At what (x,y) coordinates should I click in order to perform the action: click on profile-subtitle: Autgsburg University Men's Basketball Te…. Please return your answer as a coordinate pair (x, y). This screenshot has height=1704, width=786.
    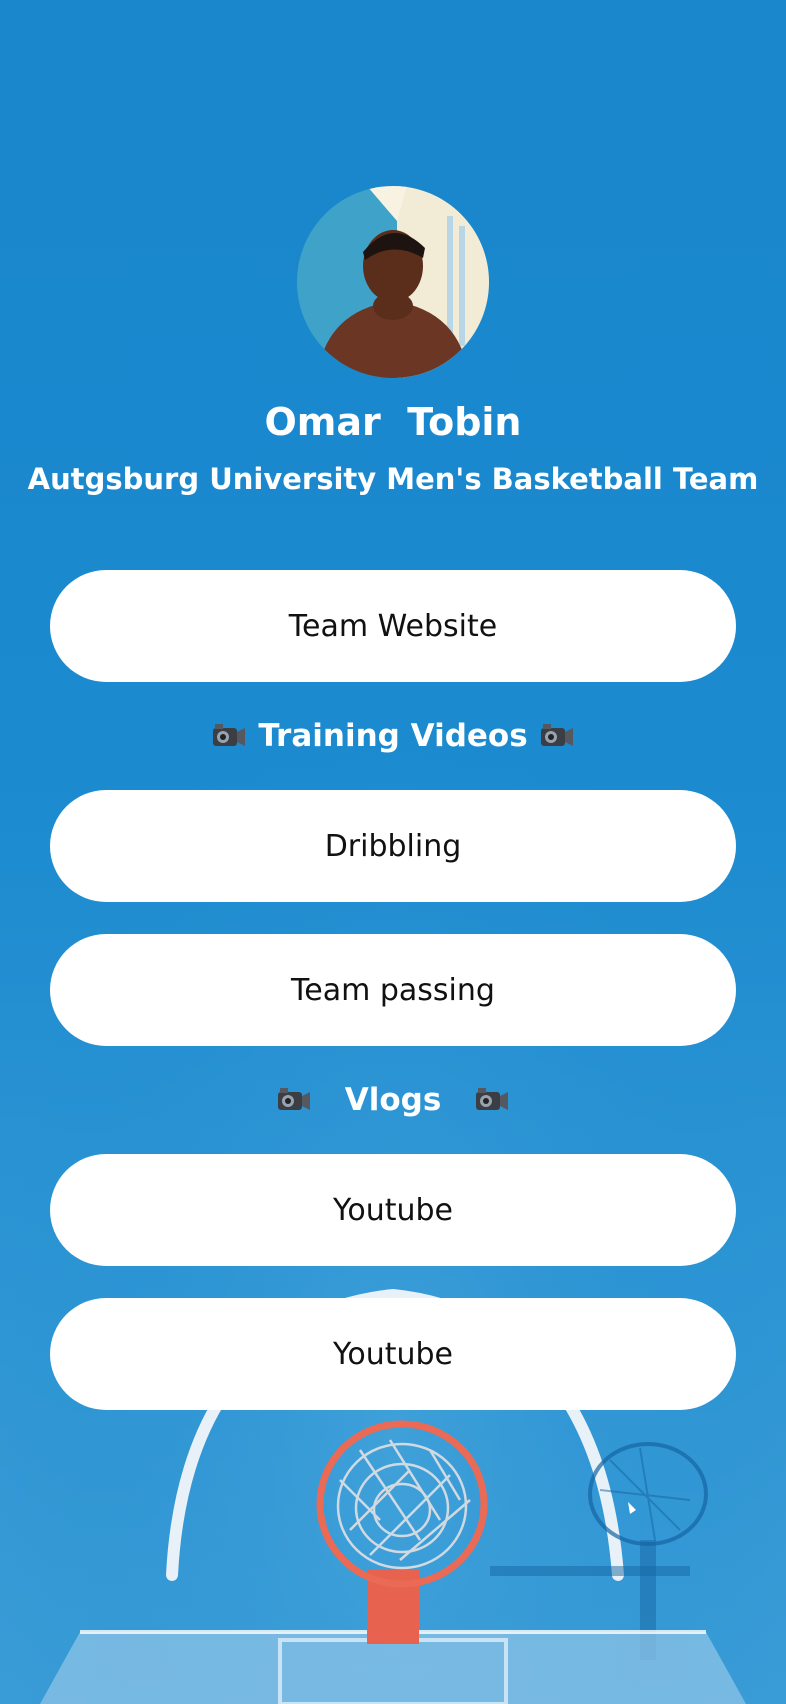
    Looking at the image, I should click on (393, 479).